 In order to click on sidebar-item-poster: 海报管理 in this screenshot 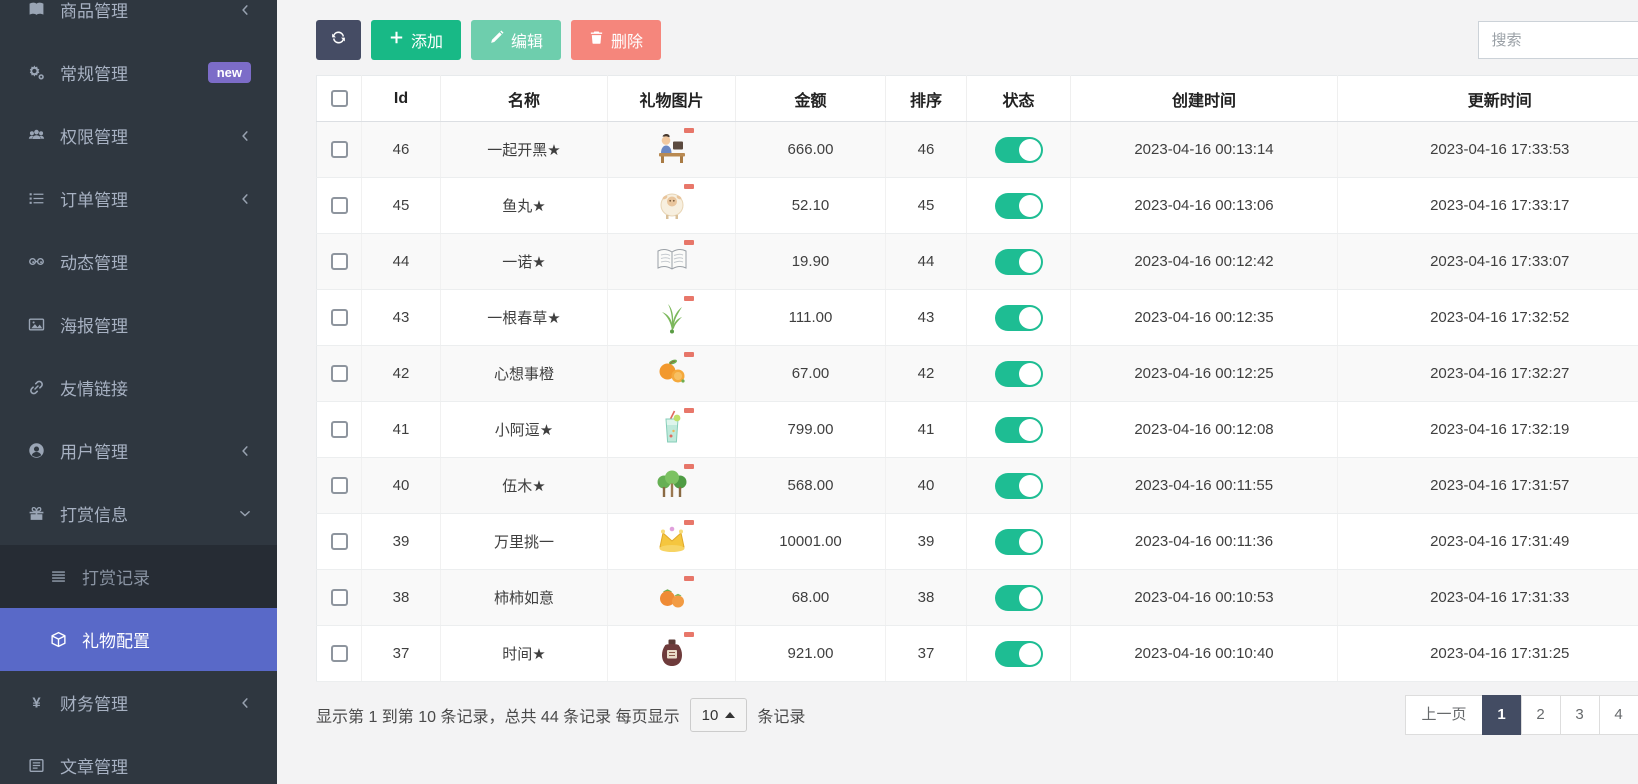, I will do `click(138, 324)`.